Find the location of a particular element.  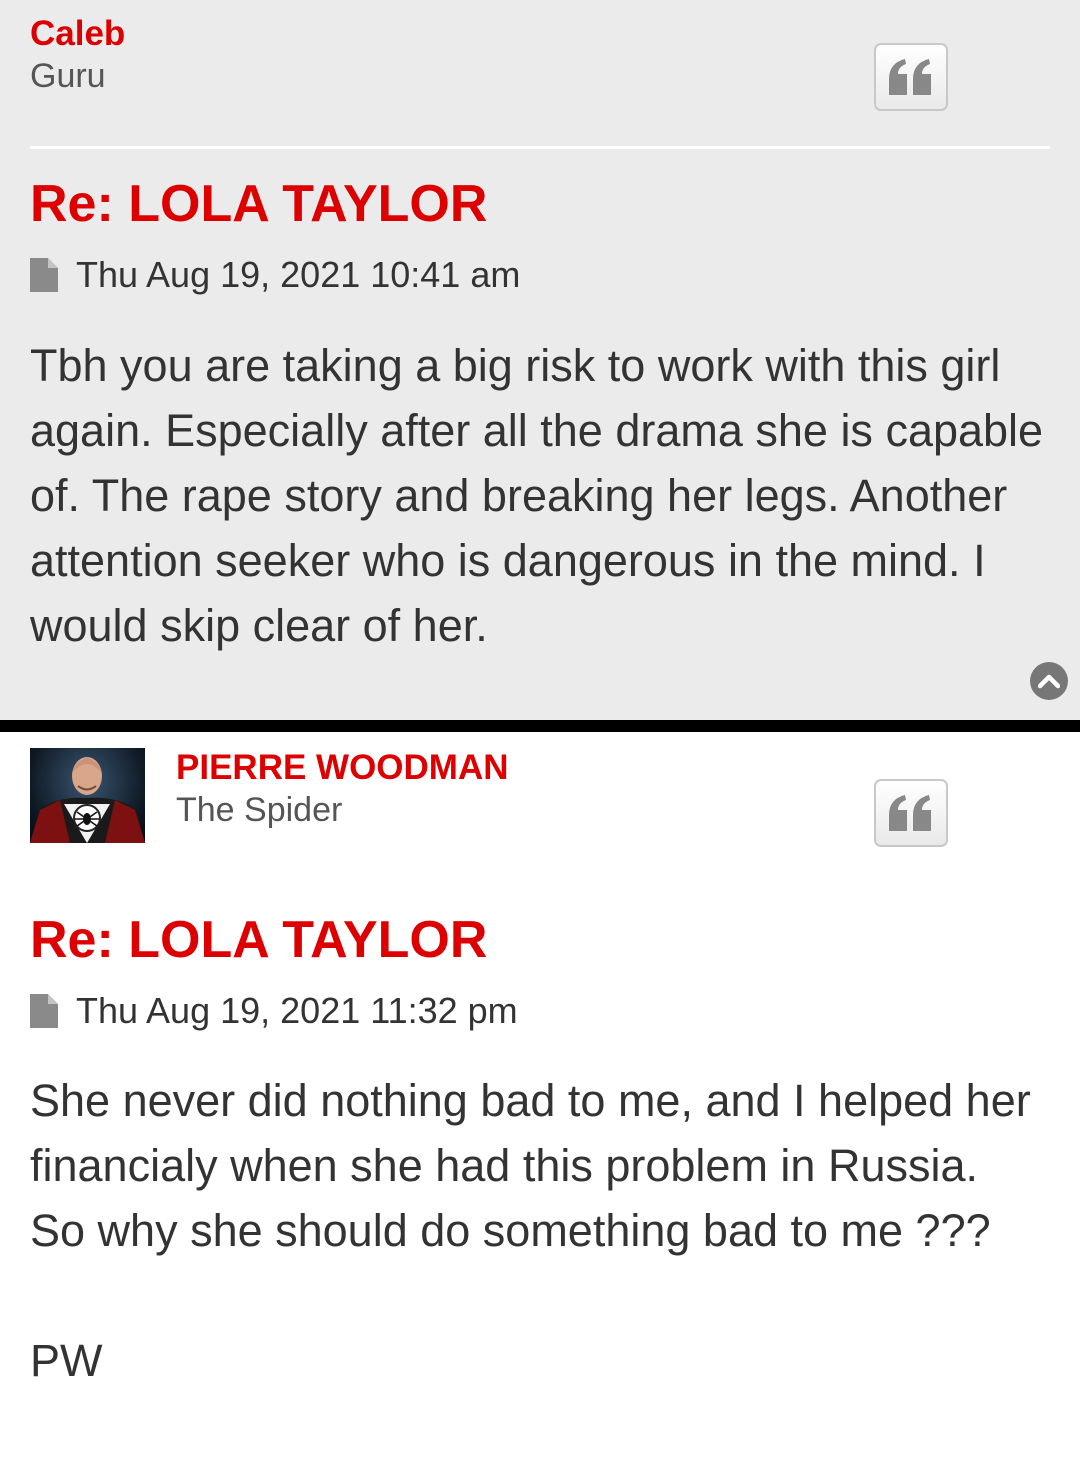

post-author: PIERRE WOODMAN is located at coordinates (342, 768).